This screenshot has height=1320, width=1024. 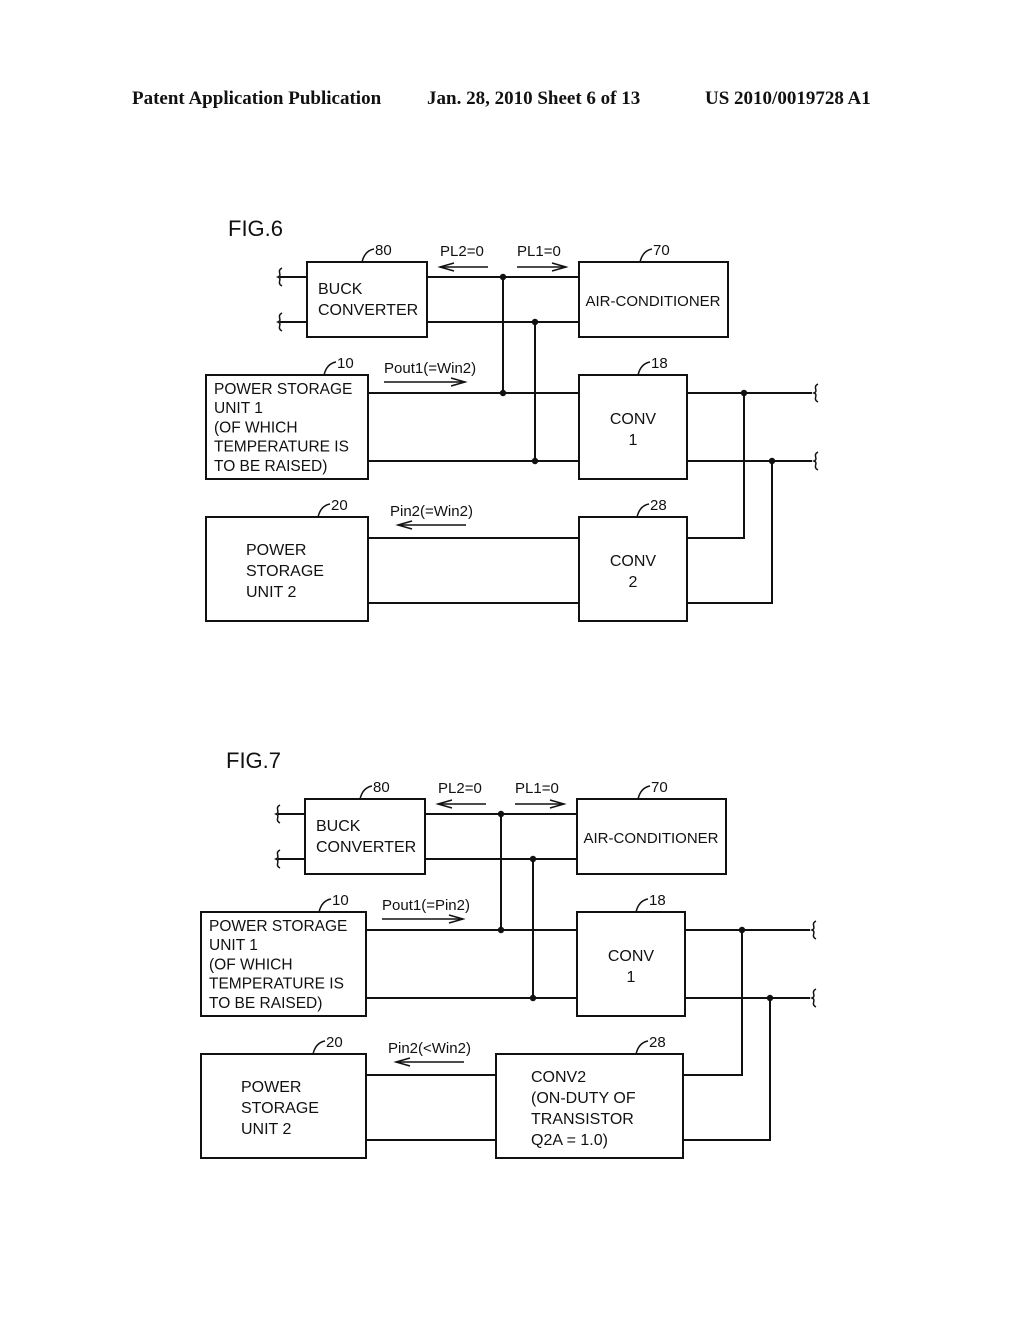 I want to click on pout1-label: Pout1(=Win2), so click(x=430, y=368).